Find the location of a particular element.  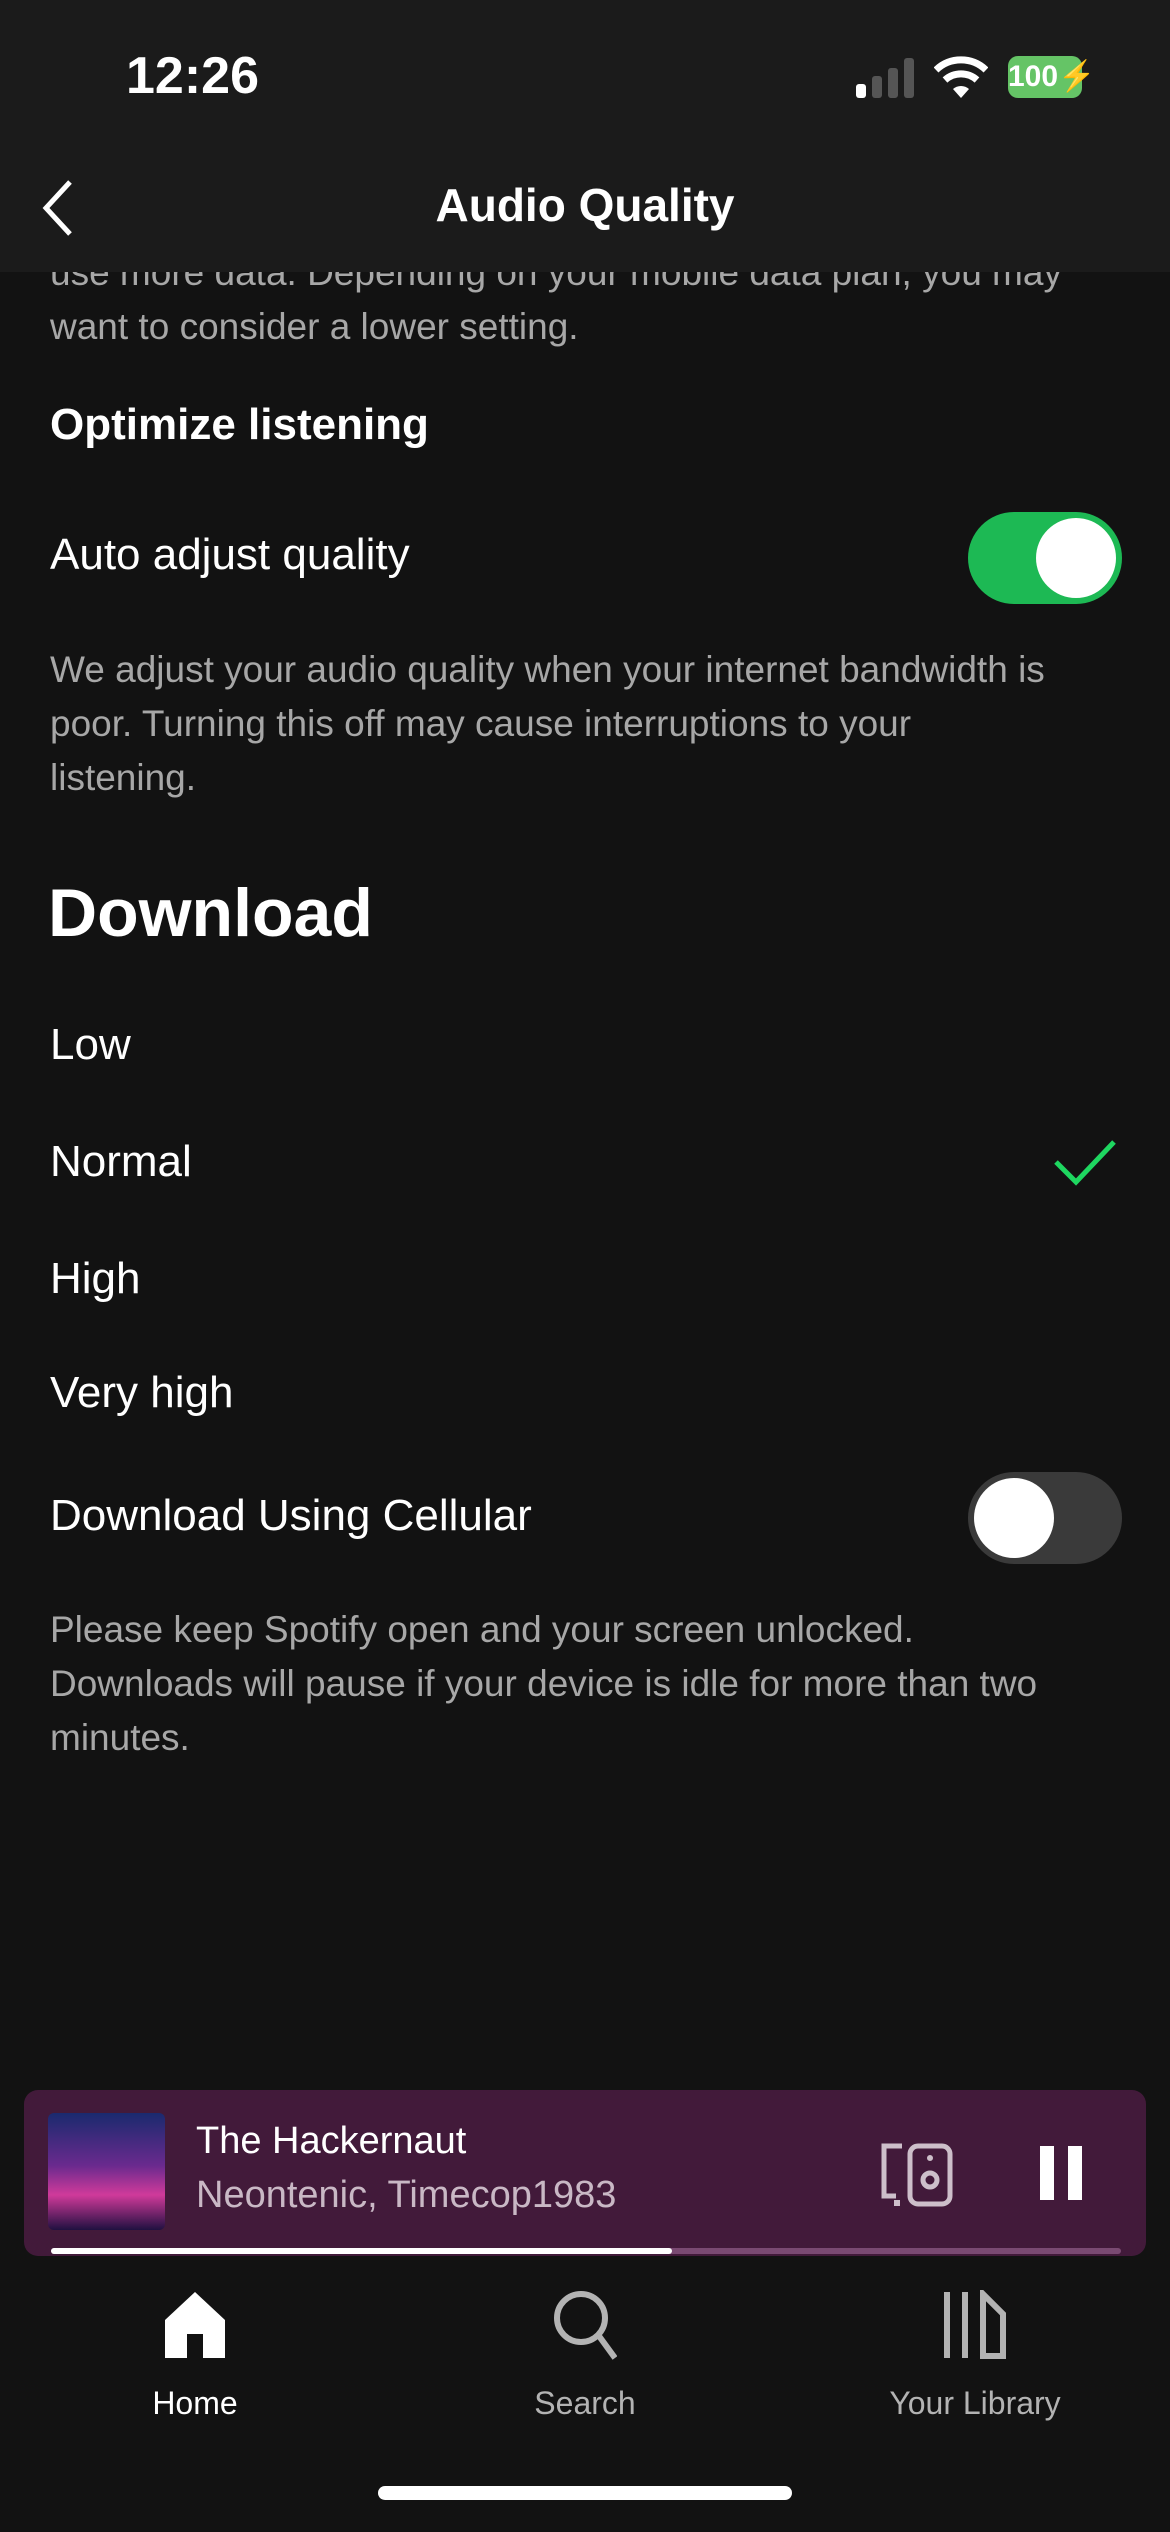

tab-label: Home is located at coordinates (195, 2403).